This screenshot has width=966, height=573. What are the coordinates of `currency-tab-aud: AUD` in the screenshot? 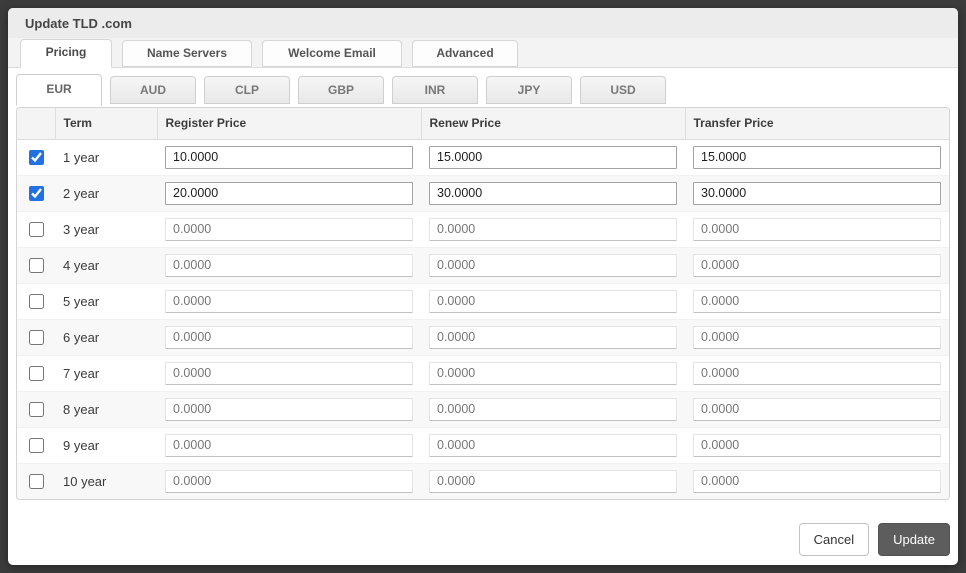 It's located at (153, 90).